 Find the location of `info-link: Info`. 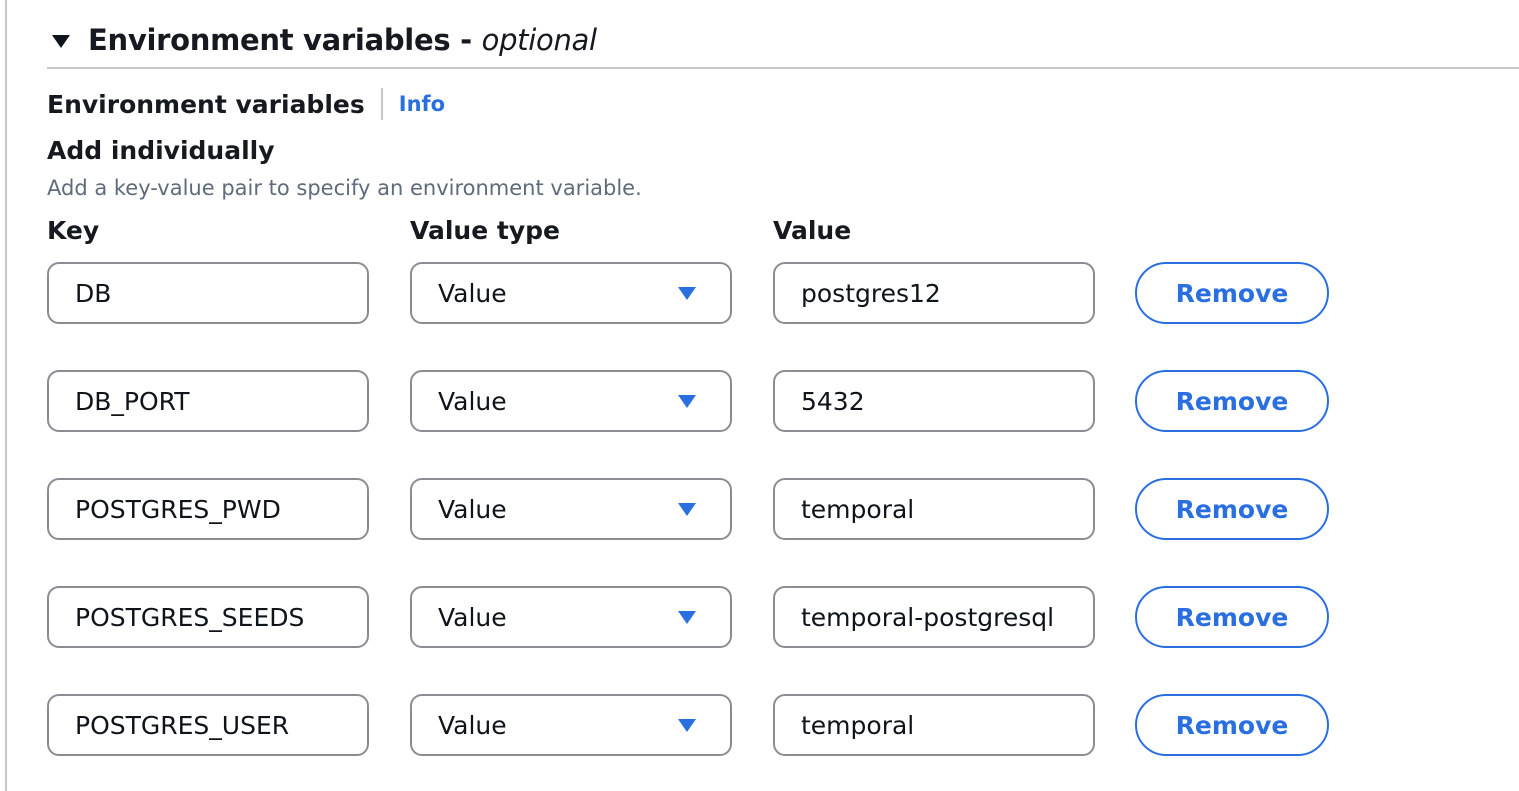

info-link: Info is located at coordinates (422, 104).